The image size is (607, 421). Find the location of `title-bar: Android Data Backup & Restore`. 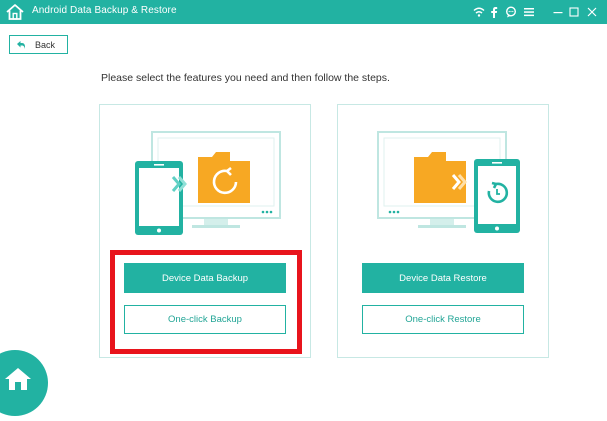

title-bar: Android Data Backup & Restore is located at coordinates (303, 12).